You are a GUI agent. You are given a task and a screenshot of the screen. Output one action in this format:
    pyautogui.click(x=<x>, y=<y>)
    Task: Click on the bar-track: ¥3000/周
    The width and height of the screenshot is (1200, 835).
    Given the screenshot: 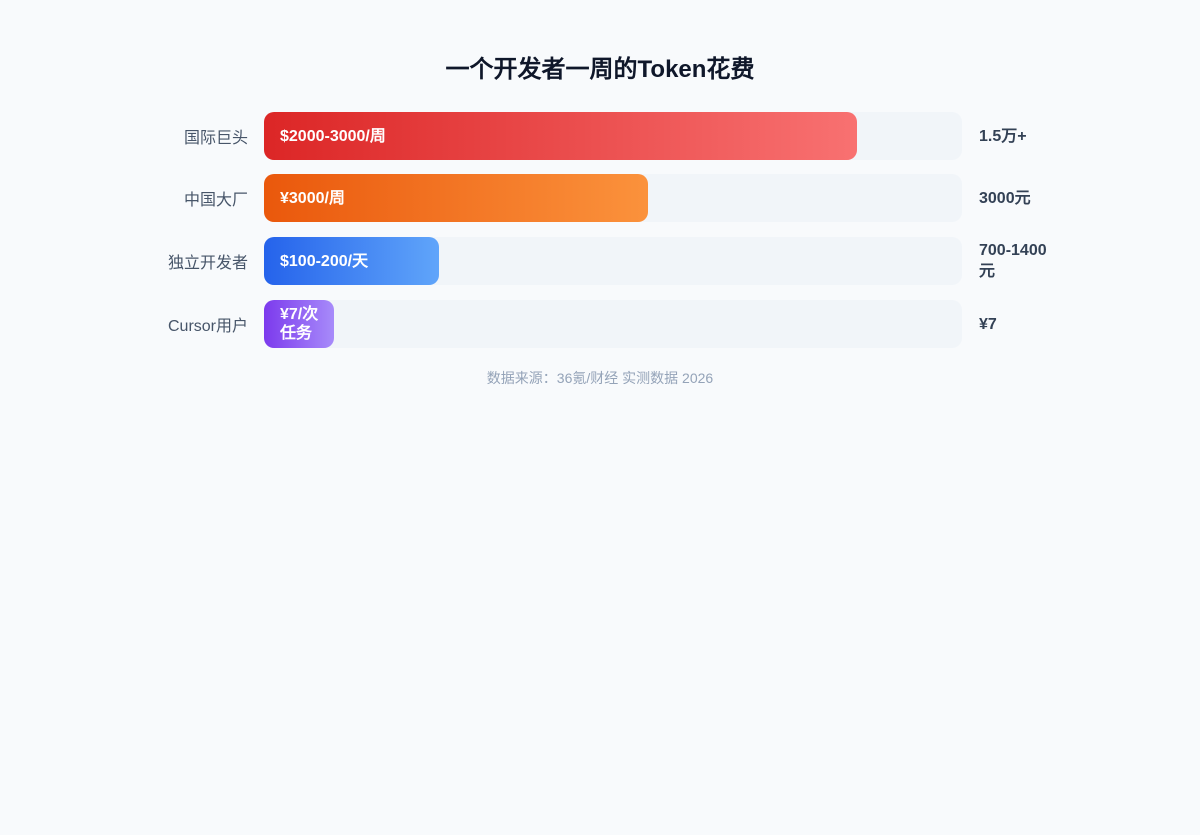 What is the action you would take?
    pyautogui.click(x=613, y=198)
    